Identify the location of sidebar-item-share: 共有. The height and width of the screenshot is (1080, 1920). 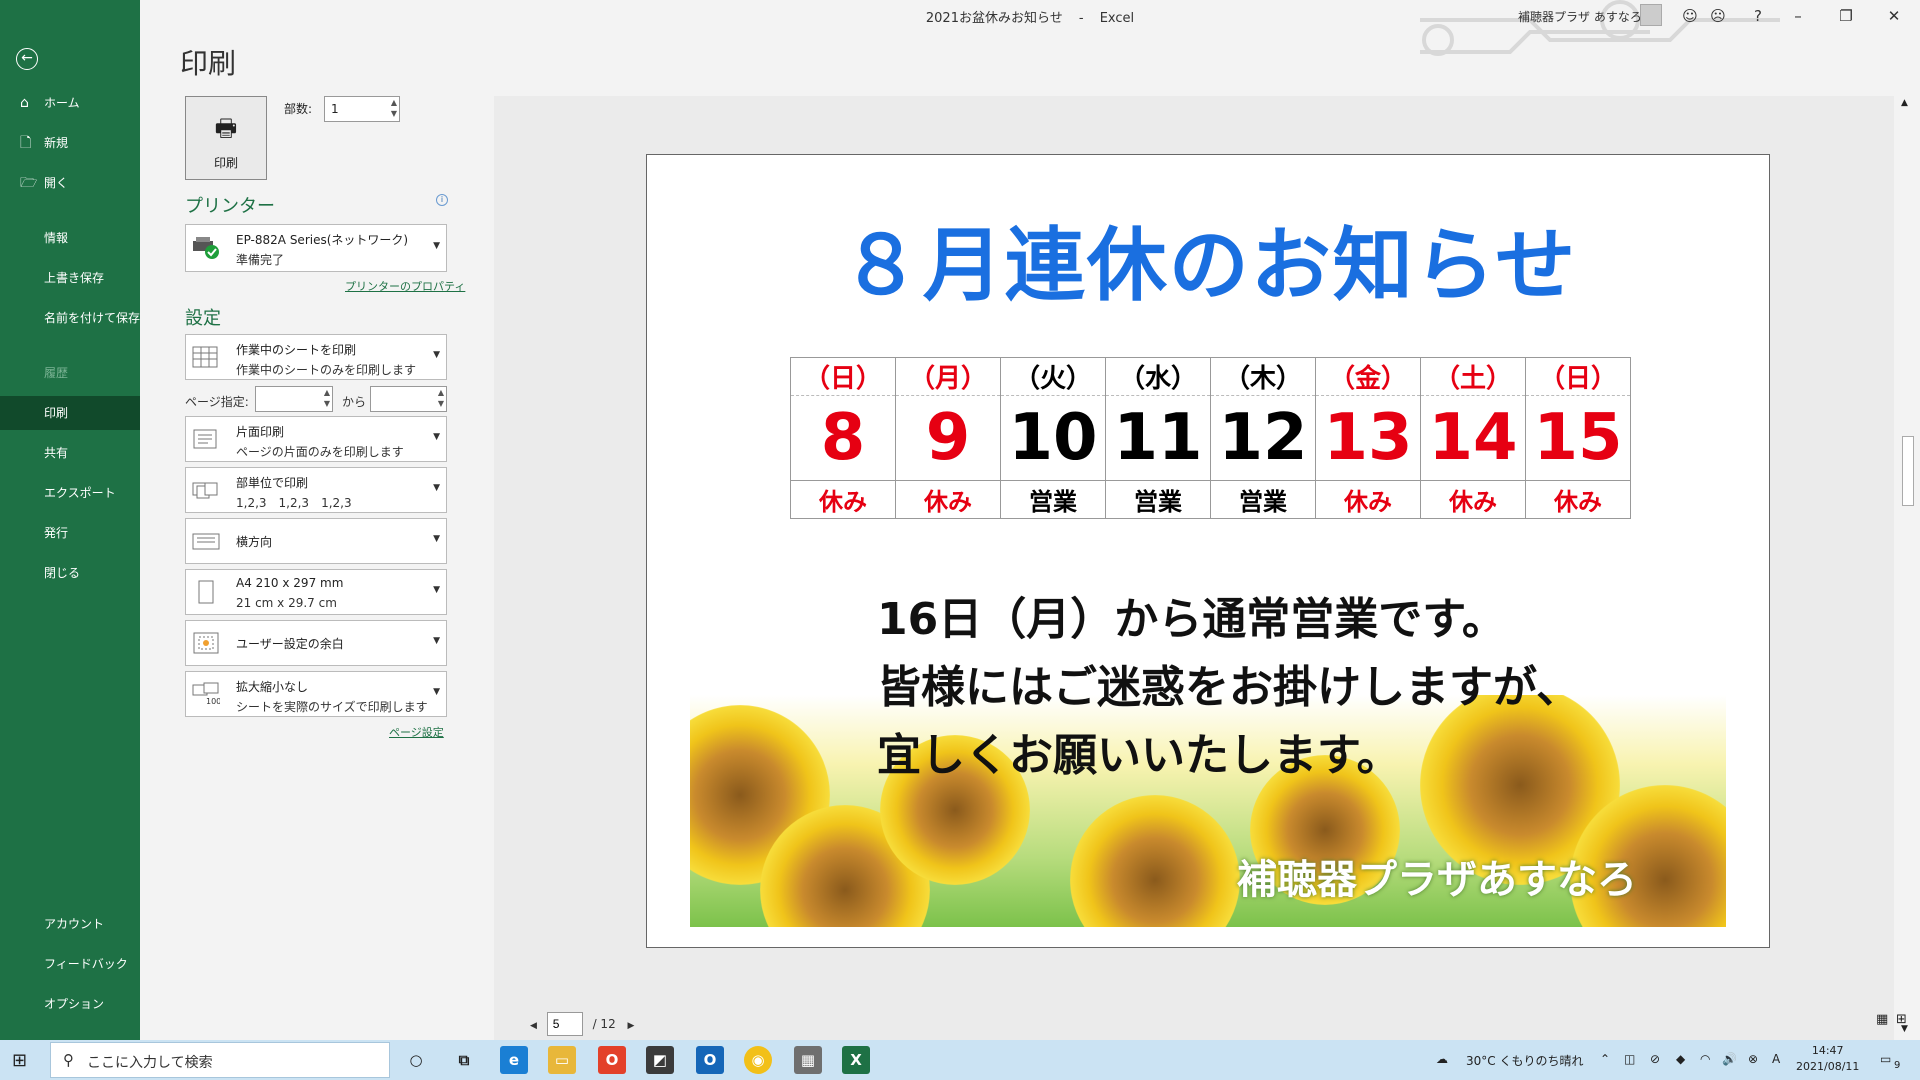
(70, 453).